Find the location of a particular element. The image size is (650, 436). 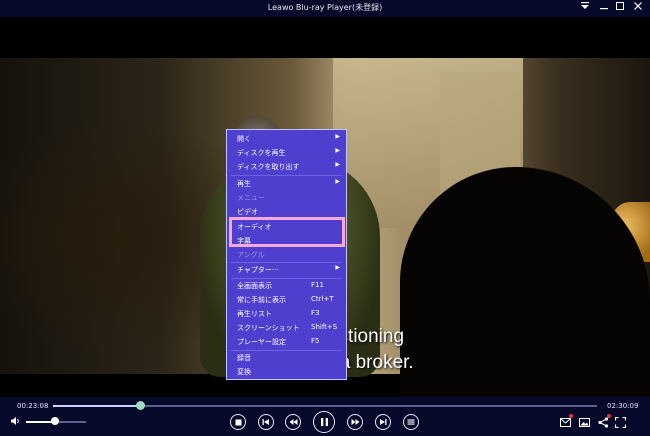

menu-item-convert: 変換 is located at coordinates (286, 372).